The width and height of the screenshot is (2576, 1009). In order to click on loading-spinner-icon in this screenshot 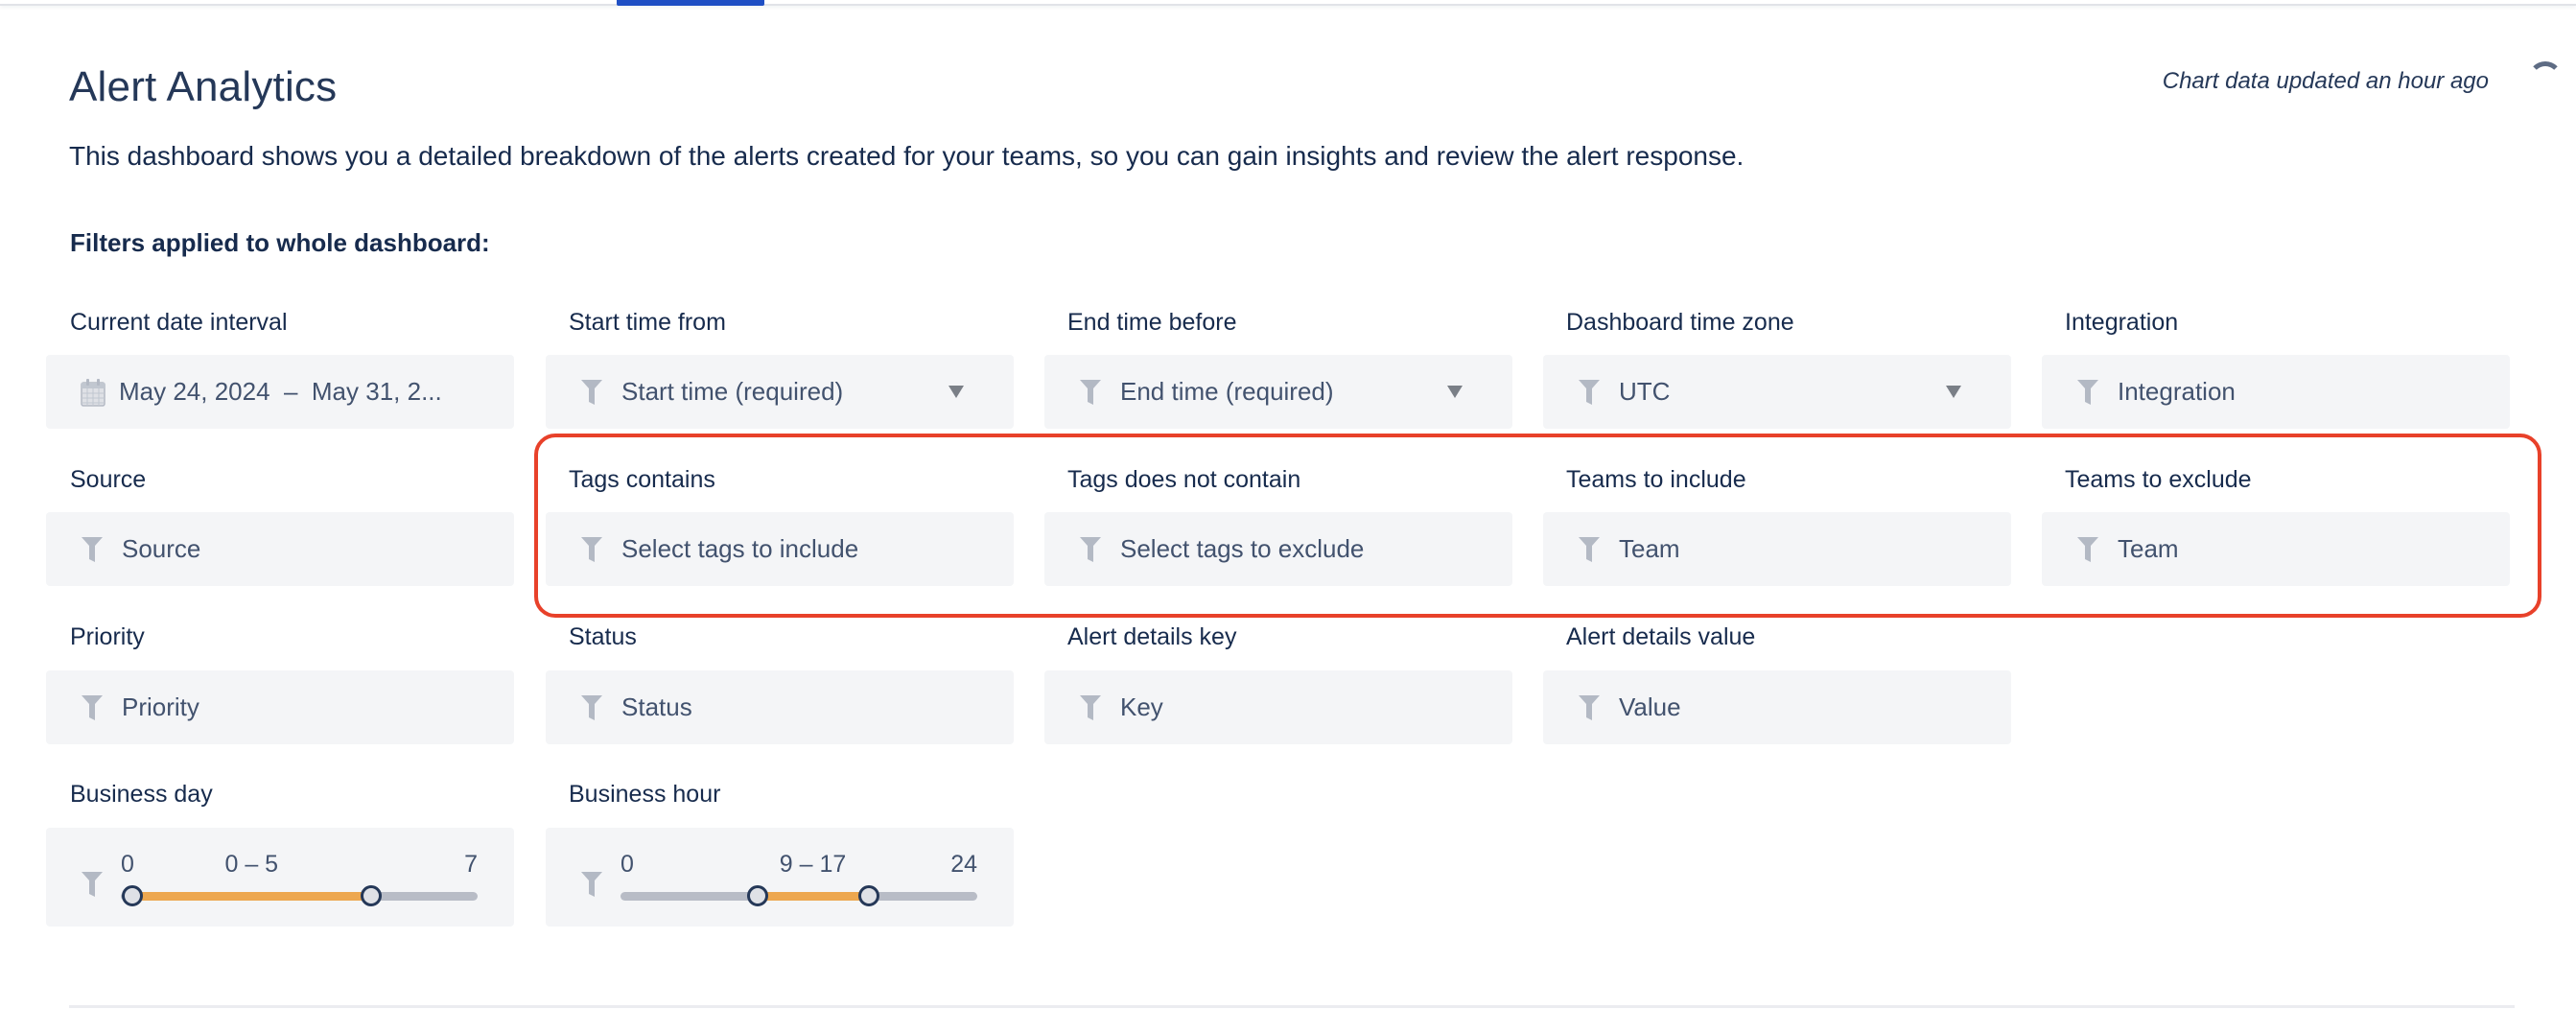, I will do `click(2545, 78)`.